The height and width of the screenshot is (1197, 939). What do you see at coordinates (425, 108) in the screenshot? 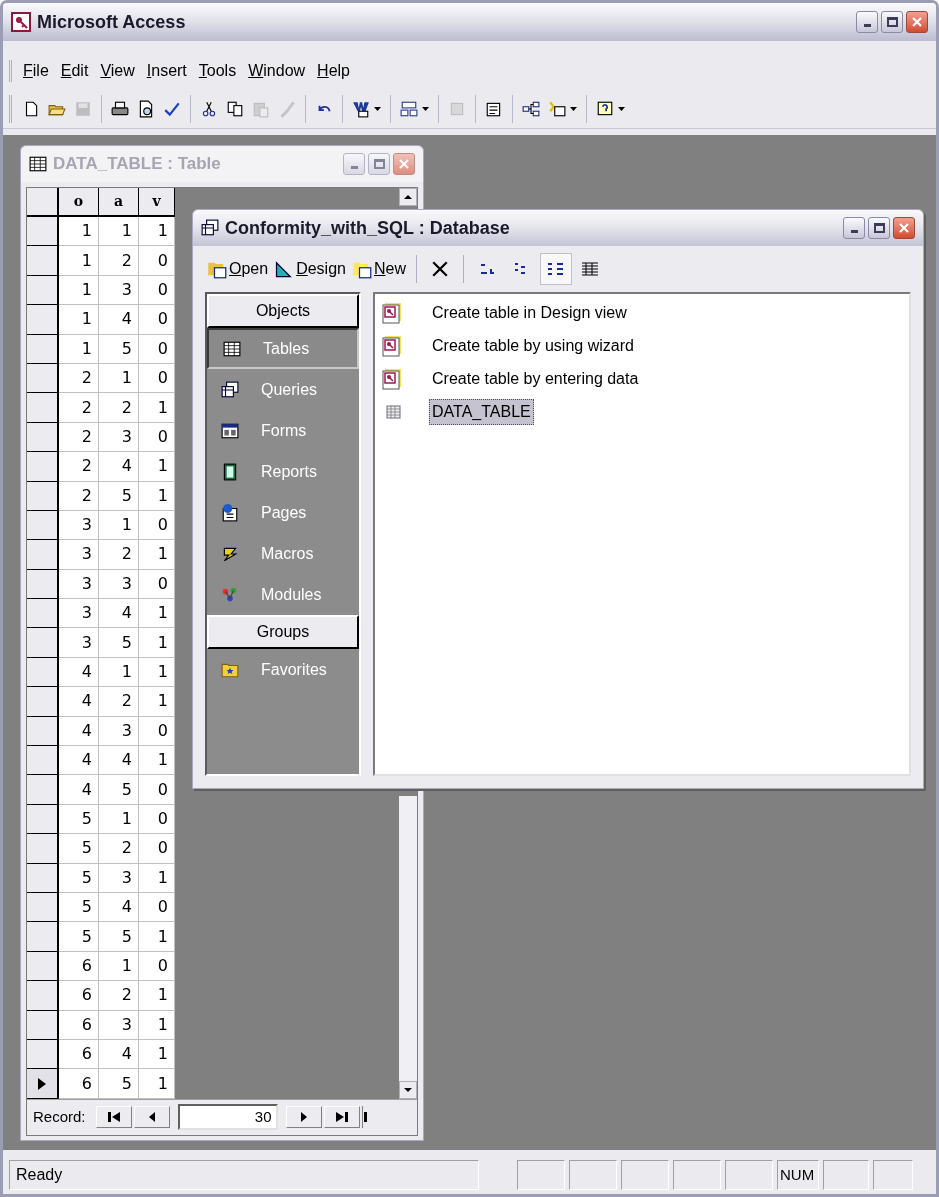
I see `caret-icon` at bounding box center [425, 108].